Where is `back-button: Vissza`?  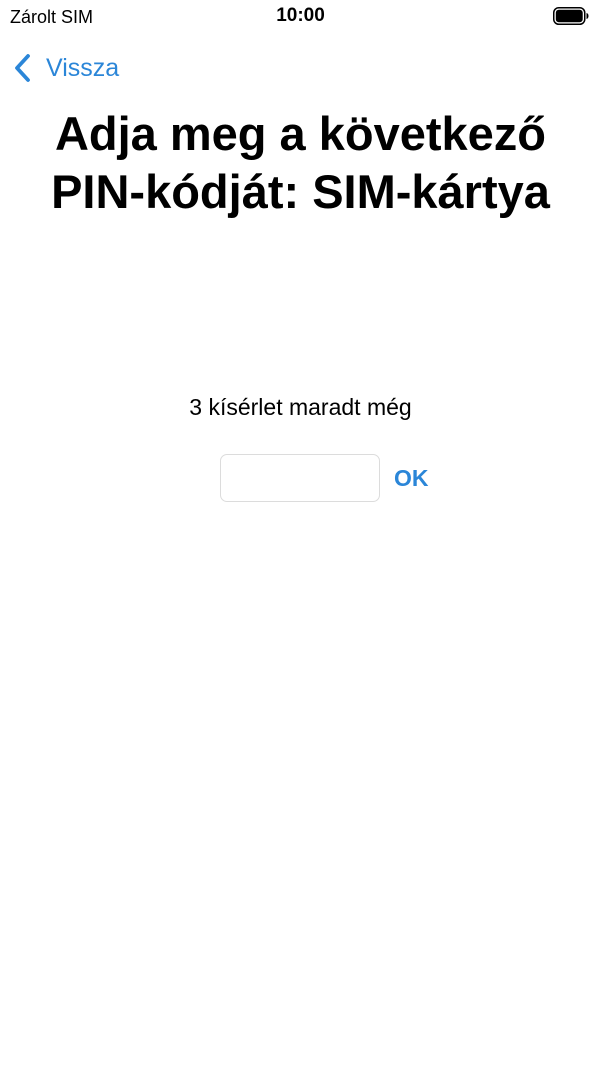
back-button: Vissza is located at coordinates (65, 68).